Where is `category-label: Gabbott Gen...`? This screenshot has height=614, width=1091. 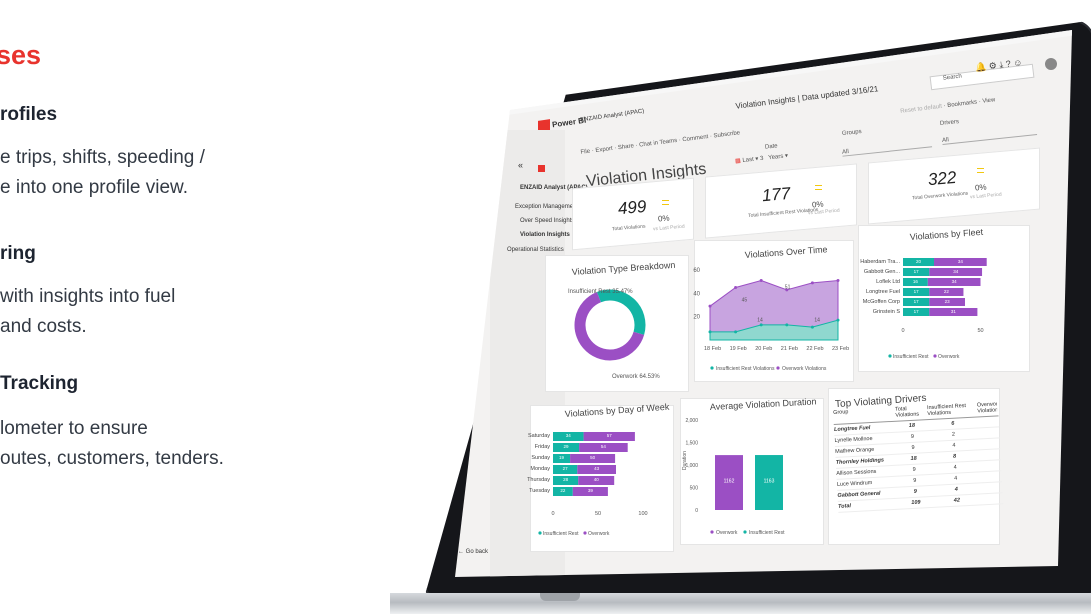
category-label: Gabbott Gen... is located at coordinates (882, 272).